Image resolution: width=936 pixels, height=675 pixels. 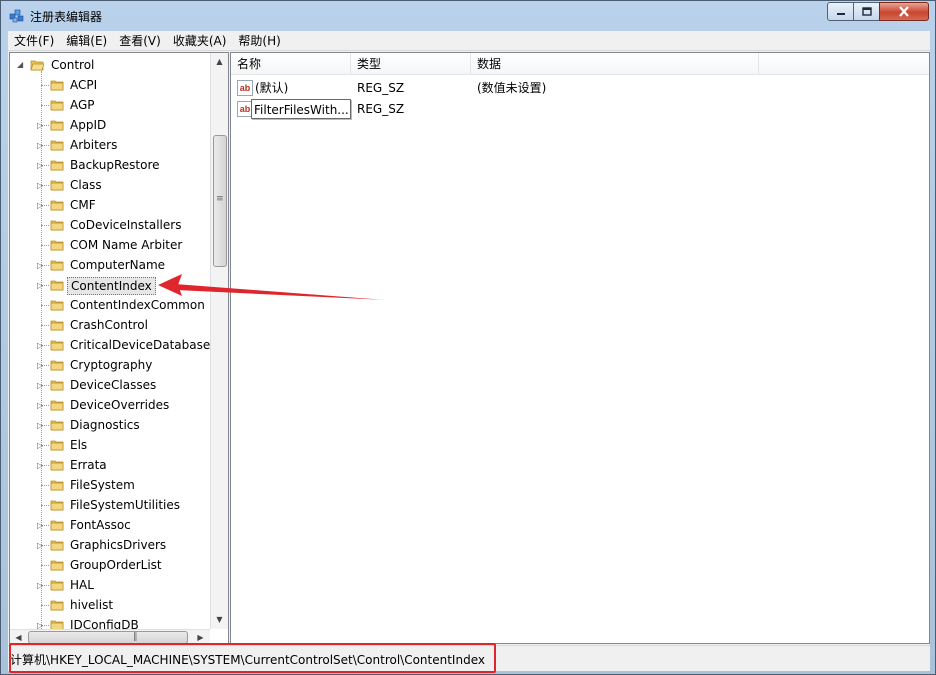 I want to click on tree-node: ▷ ComputerName, so click(x=110, y=265).